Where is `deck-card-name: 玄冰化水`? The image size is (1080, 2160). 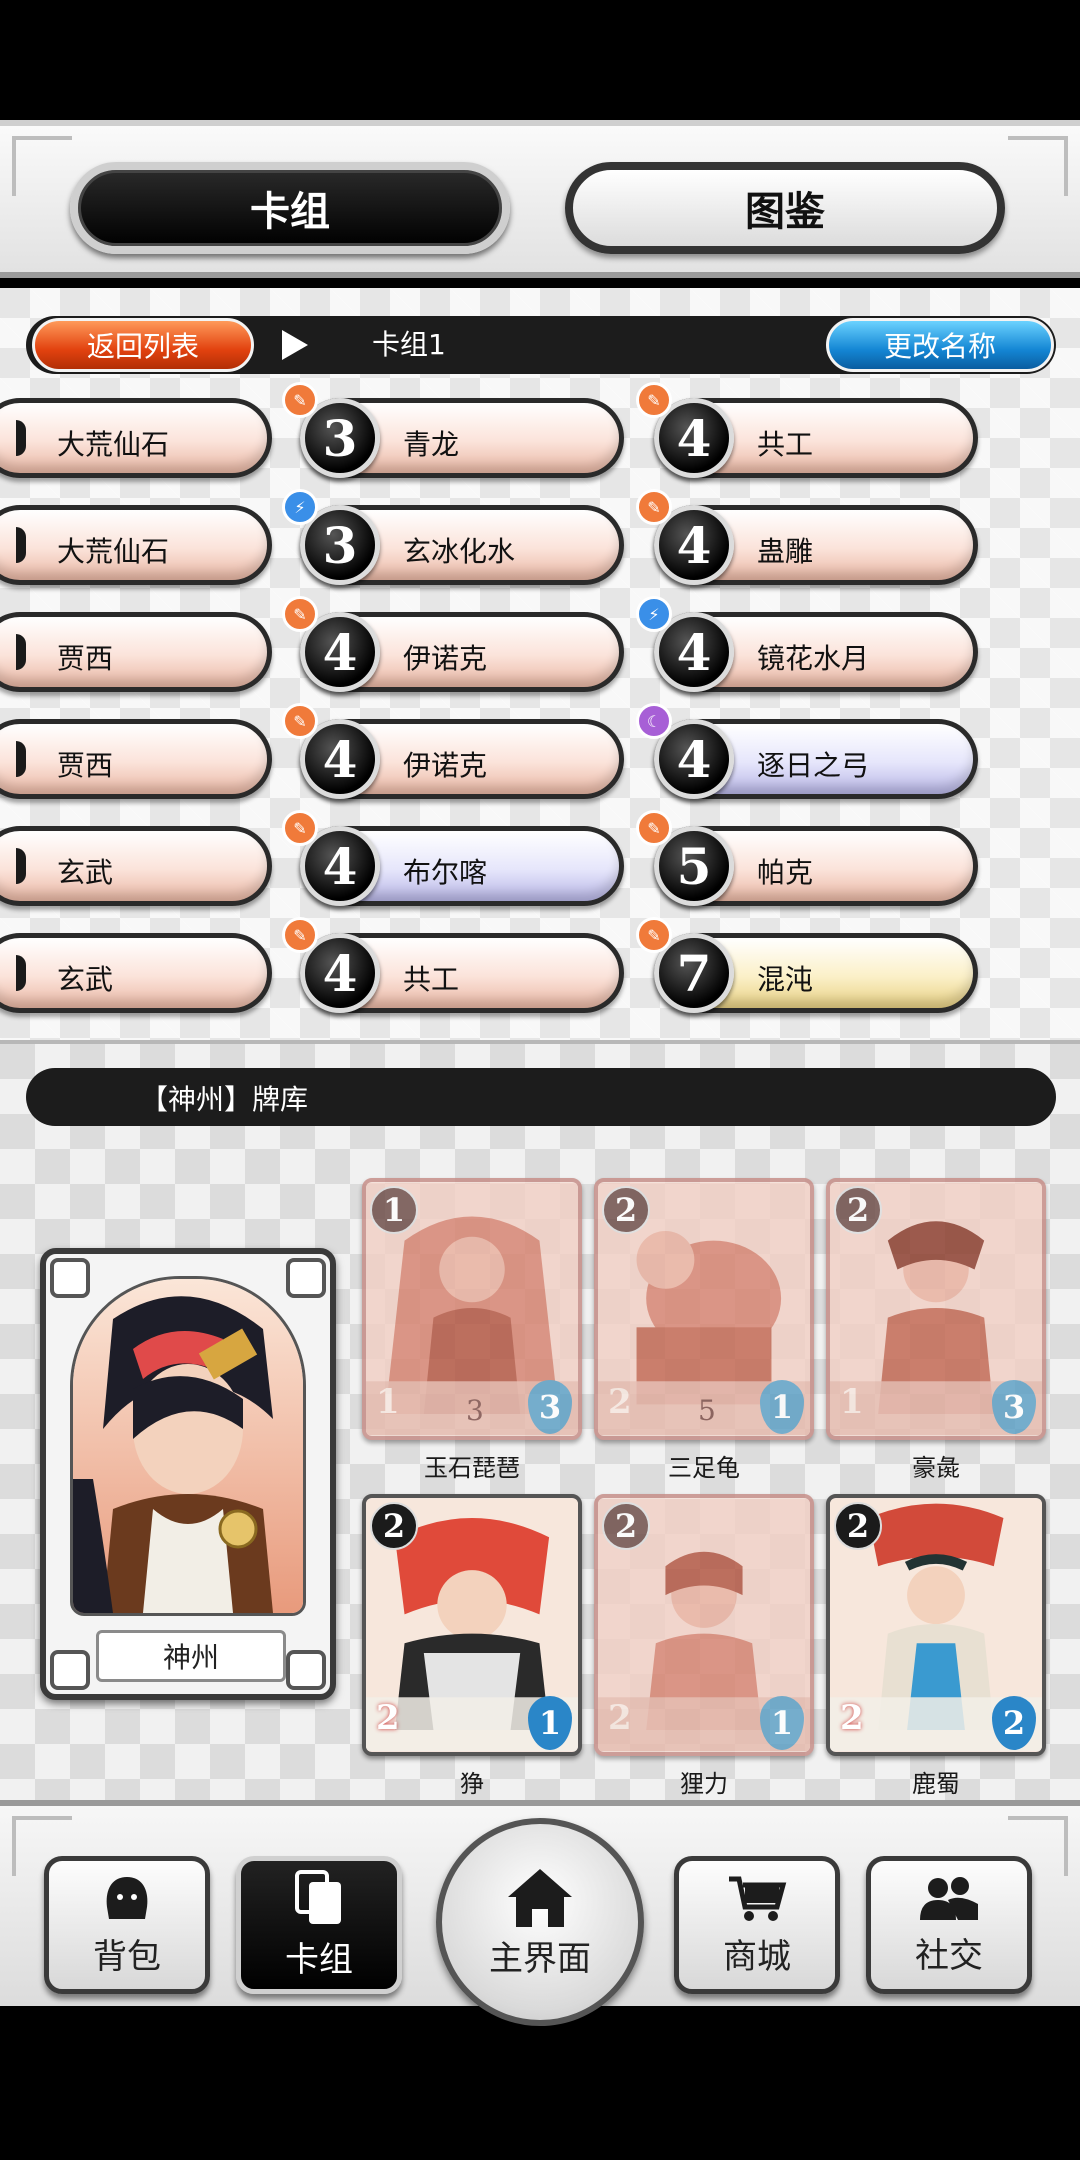 deck-card-name: 玄冰化水 is located at coordinates (459, 551).